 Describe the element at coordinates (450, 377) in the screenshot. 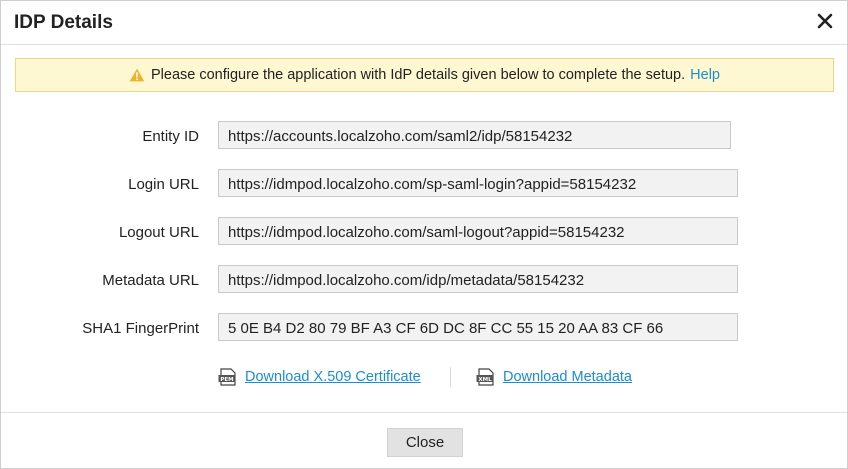

I see `download-divider` at that location.